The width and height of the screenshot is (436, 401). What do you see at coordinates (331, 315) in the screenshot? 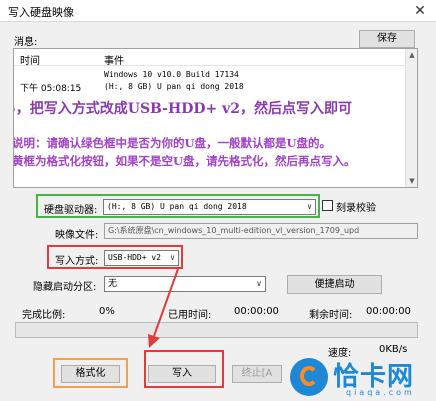
I see `remaining-label: 剩余时间:` at bounding box center [331, 315].